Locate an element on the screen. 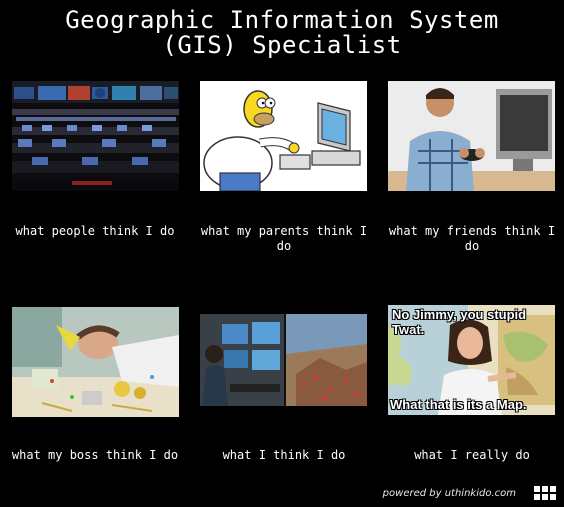 This screenshot has width=564, height=507. panel-i-think is located at coordinates (283, 360).